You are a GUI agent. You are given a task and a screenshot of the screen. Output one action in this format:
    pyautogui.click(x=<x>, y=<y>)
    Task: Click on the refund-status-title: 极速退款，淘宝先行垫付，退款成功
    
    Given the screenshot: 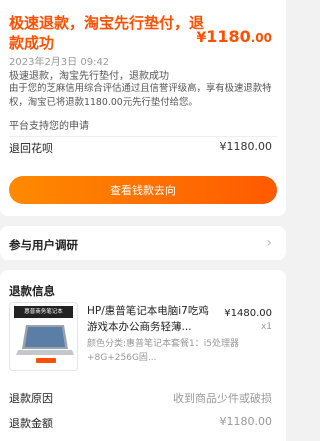 What is the action you would take?
    pyautogui.click(x=107, y=33)
    